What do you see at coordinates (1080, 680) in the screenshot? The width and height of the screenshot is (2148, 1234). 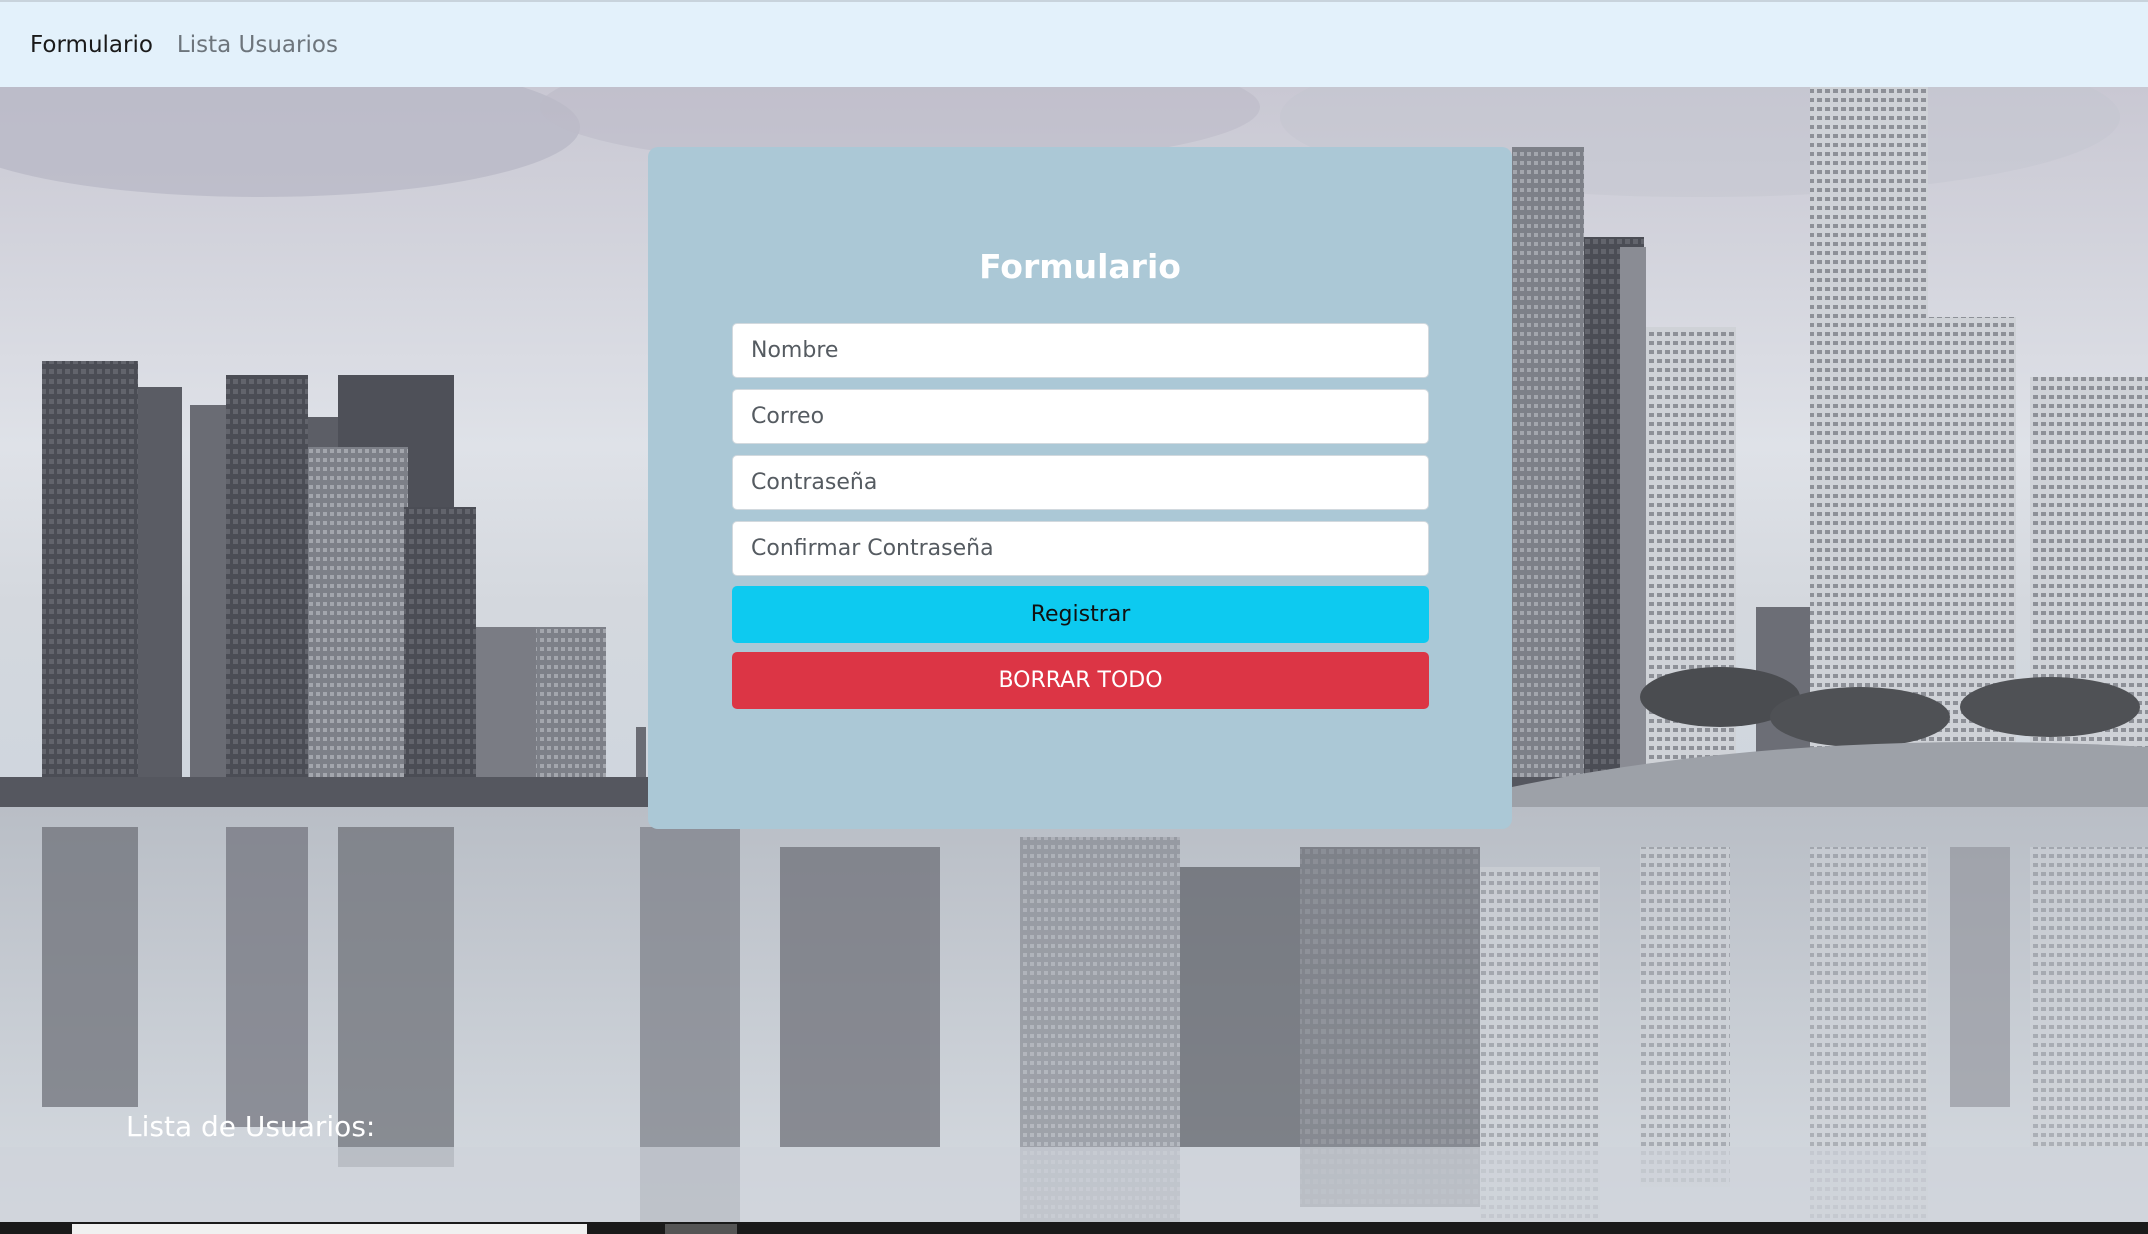 I see `borrar-todo-button: BORRAR TODO` at bounding box center [1080, 680].